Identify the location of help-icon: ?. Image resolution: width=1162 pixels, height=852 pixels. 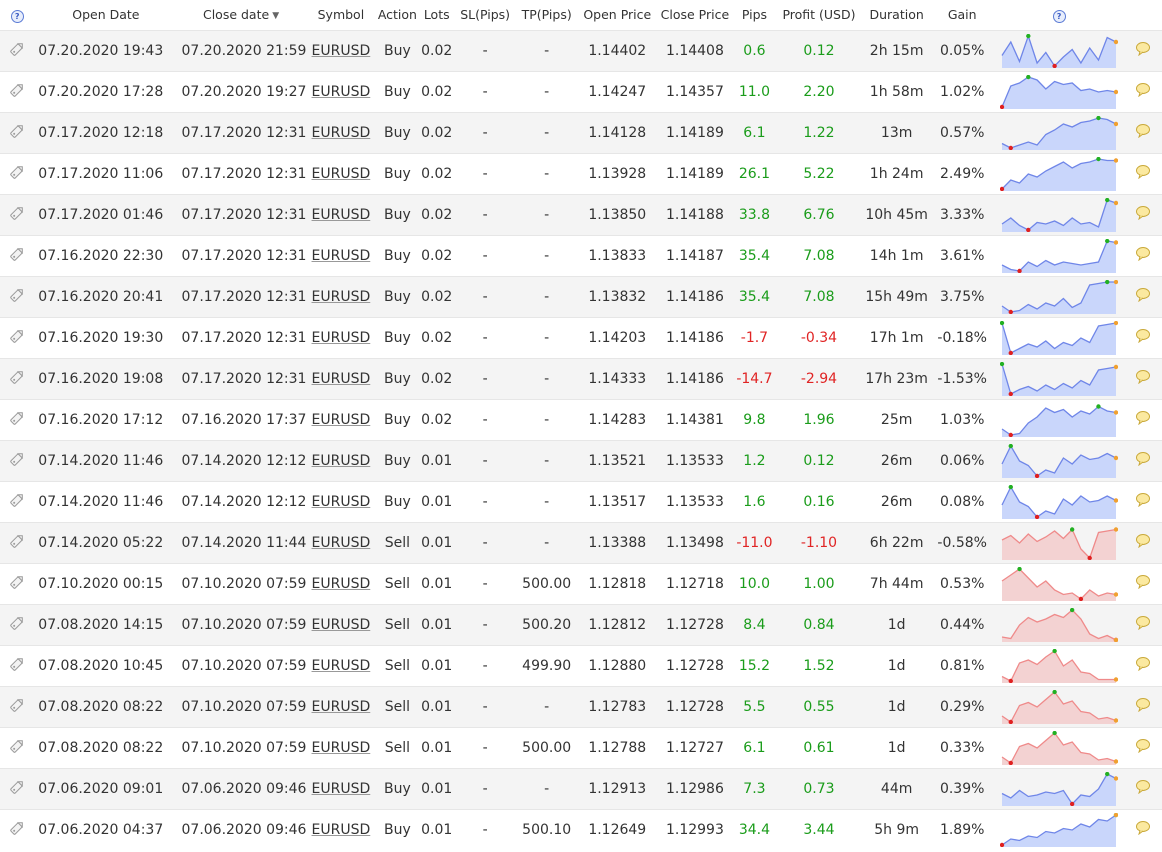
(17, 16).